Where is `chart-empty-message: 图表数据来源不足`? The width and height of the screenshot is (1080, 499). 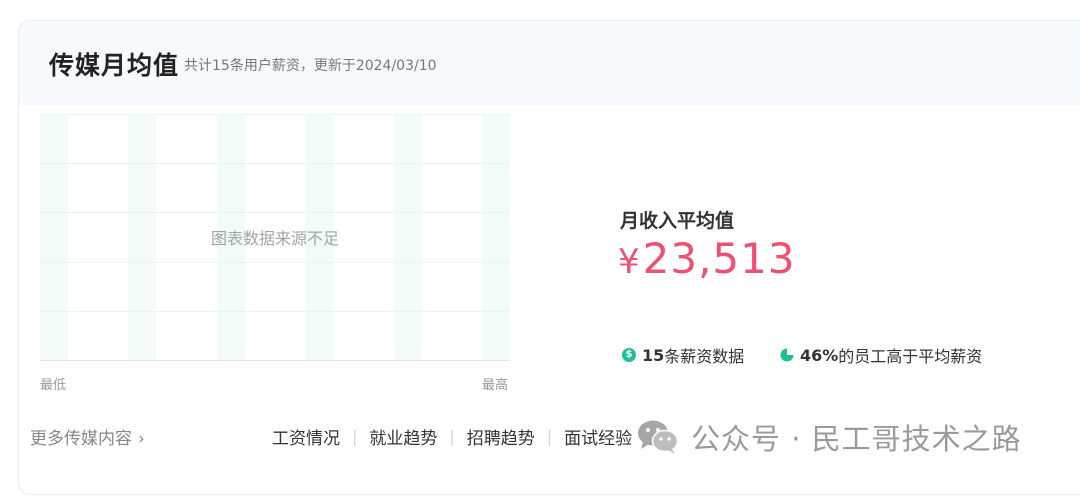 chart-empty-message: 图表数据来源不足 is located at coordinates (274, 238).